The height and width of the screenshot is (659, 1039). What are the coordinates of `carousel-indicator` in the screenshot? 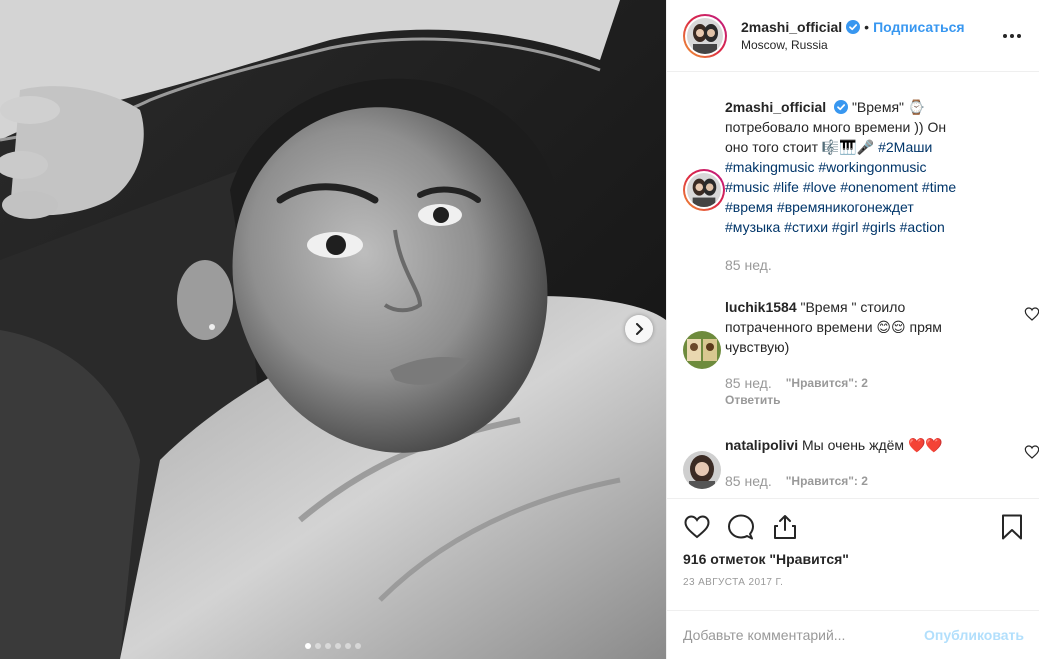 It's located at (333, 646).